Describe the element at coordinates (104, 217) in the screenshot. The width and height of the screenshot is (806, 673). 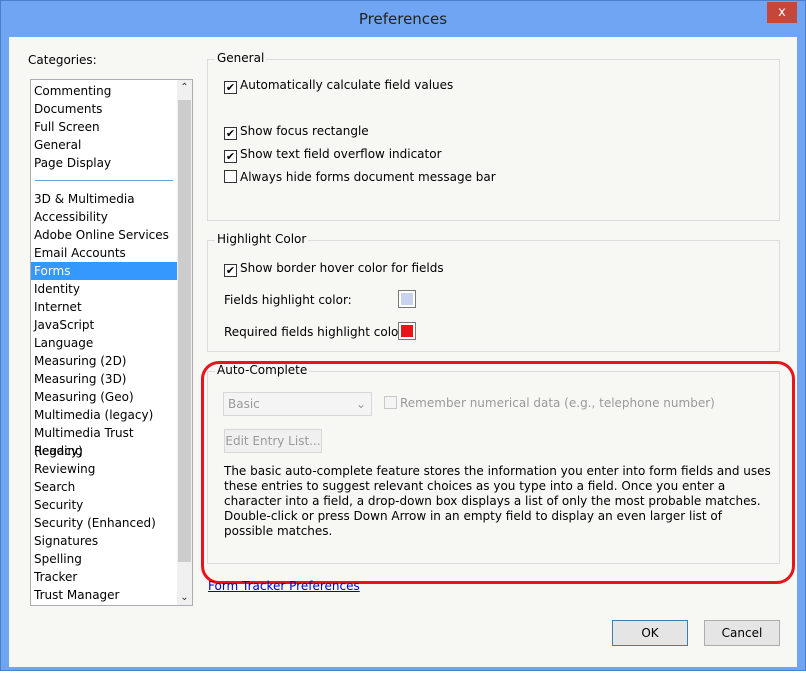
I see `category-item: Accessibility` at that location.